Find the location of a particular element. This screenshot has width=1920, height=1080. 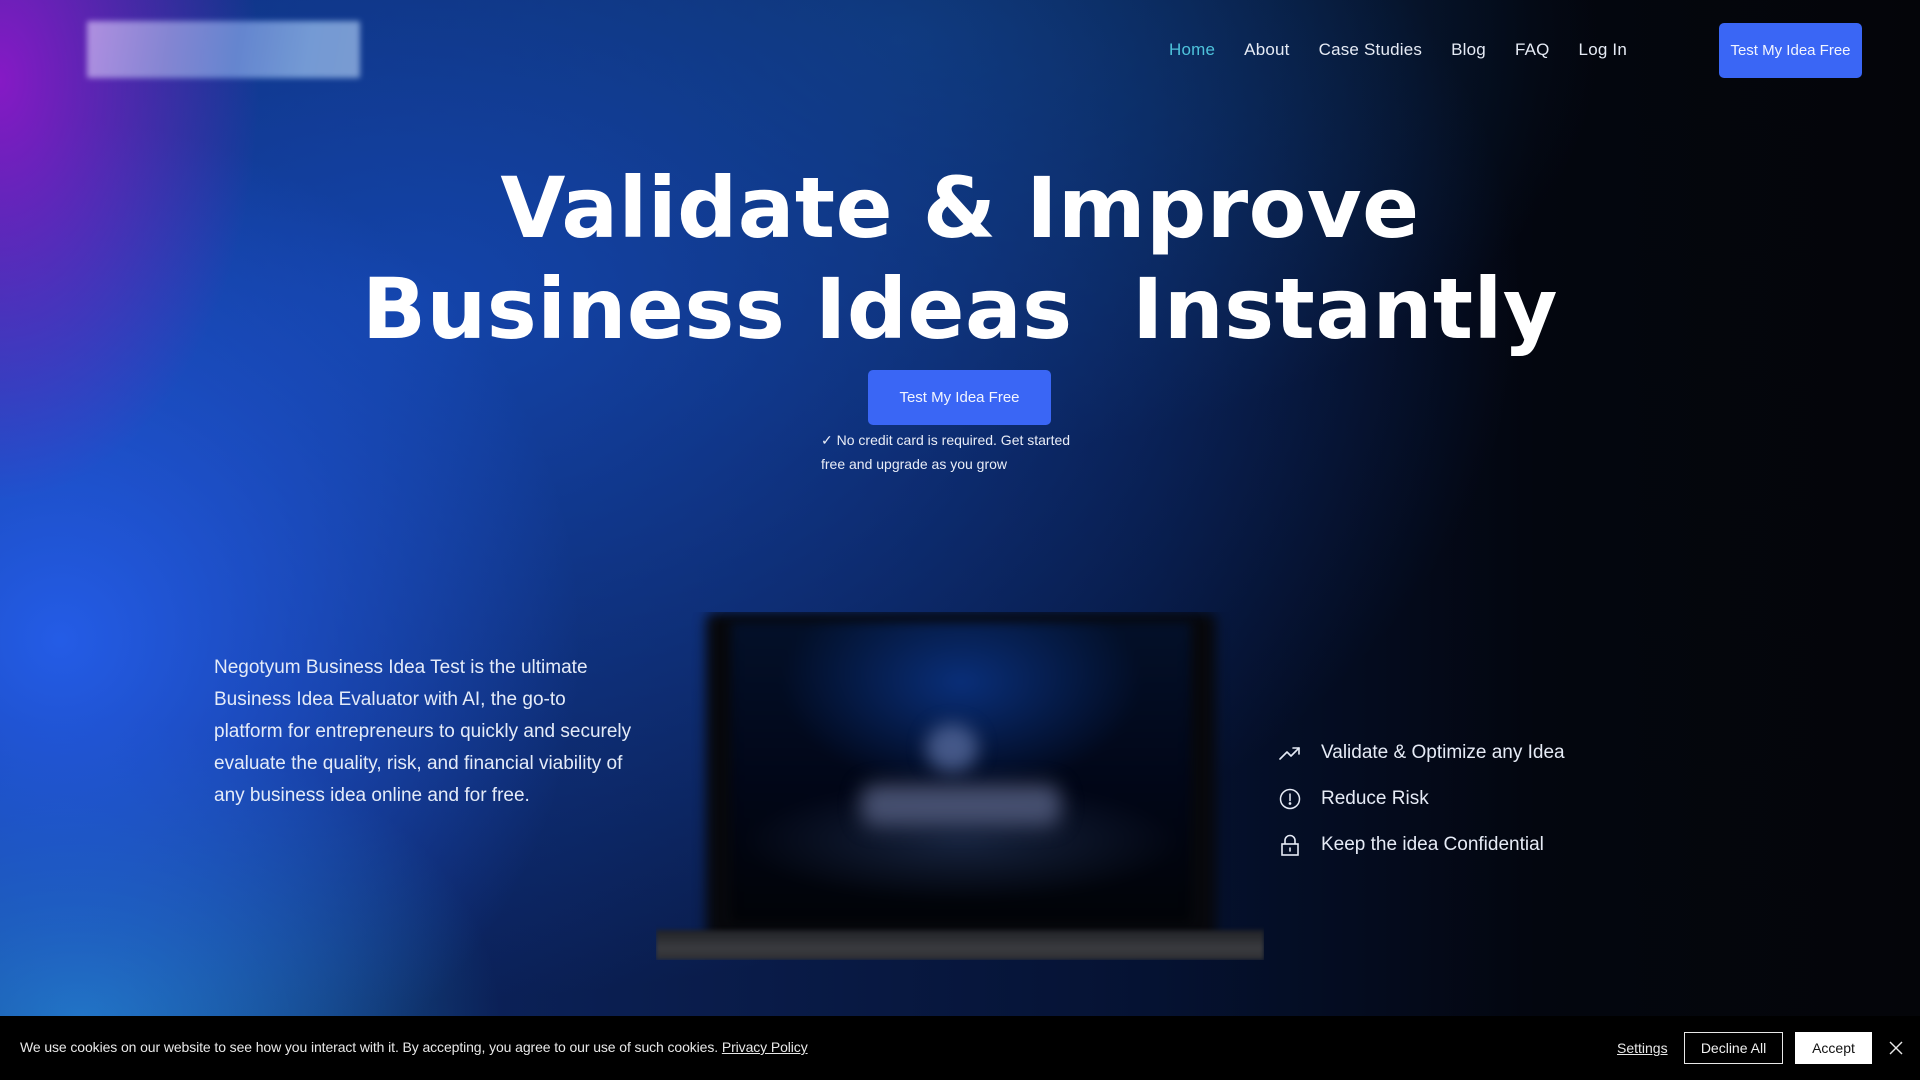

lock-icon is located at coordinates (1290, 845).